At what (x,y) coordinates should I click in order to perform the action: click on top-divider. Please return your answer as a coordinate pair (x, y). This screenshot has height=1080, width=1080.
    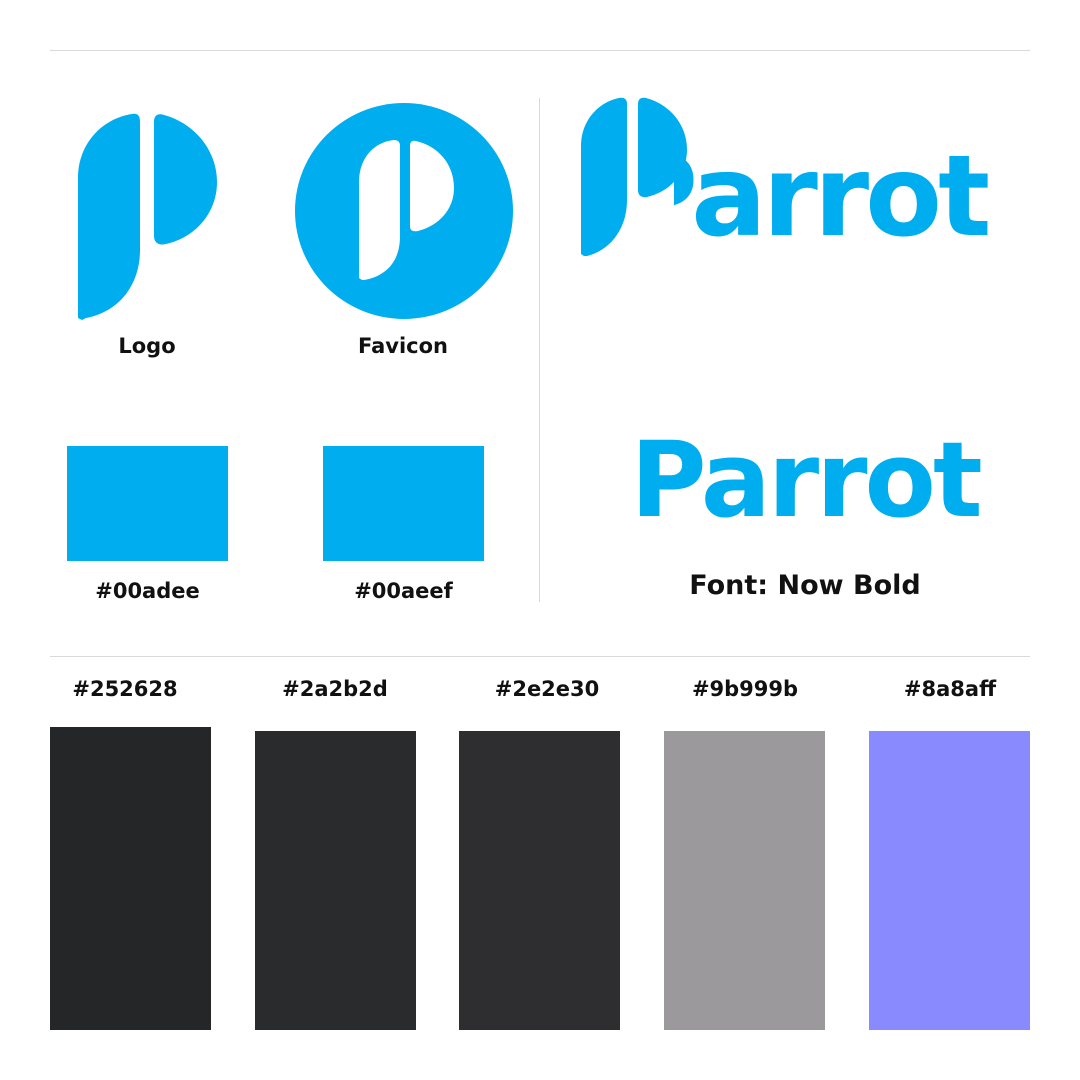
    Looking at the image, I should click on (540, 50).